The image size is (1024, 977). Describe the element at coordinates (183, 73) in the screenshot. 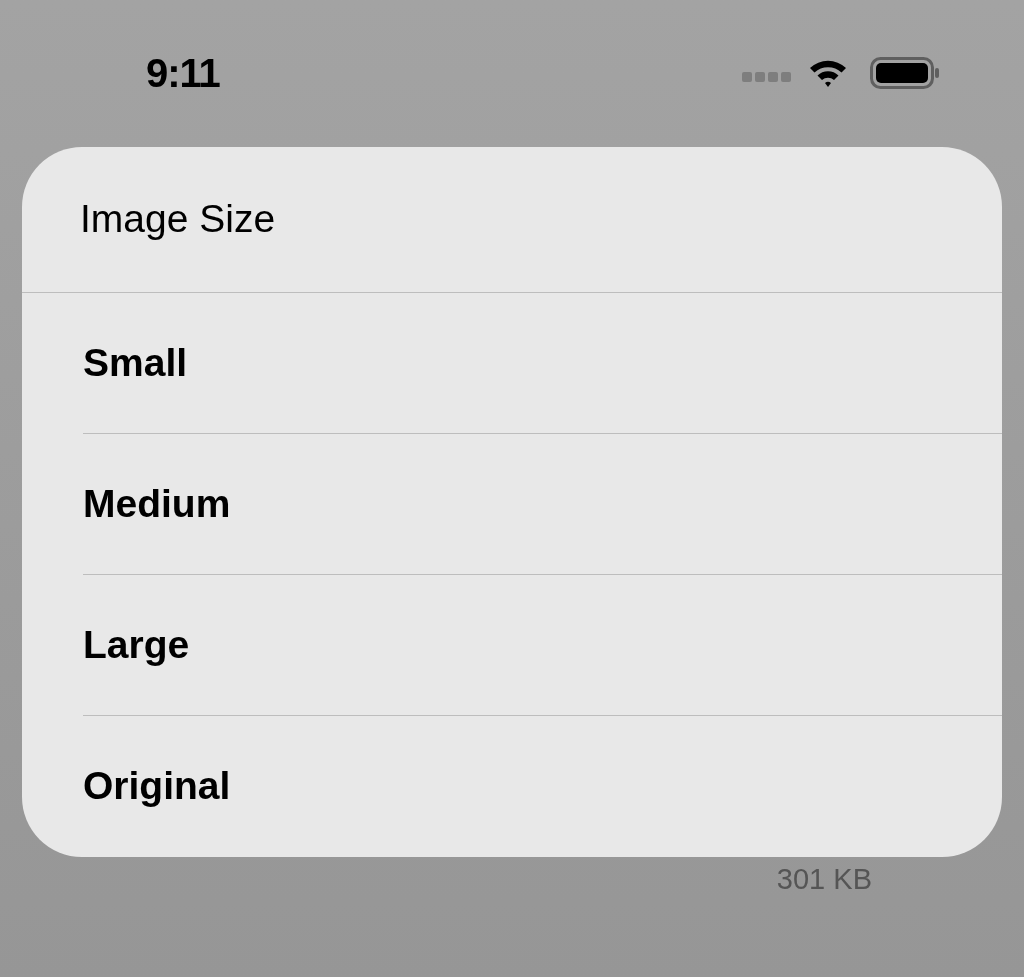

I see `status-time: 9:11` at that location.